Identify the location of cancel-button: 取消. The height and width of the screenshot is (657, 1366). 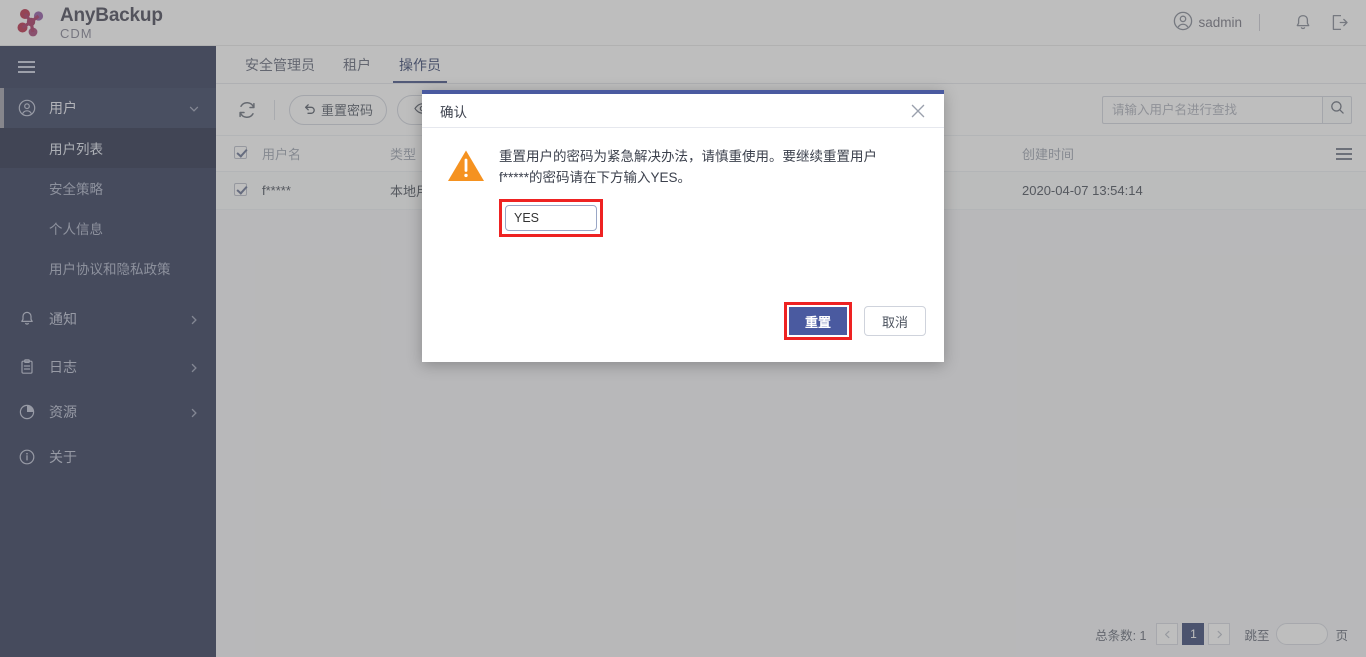
(895, 321).